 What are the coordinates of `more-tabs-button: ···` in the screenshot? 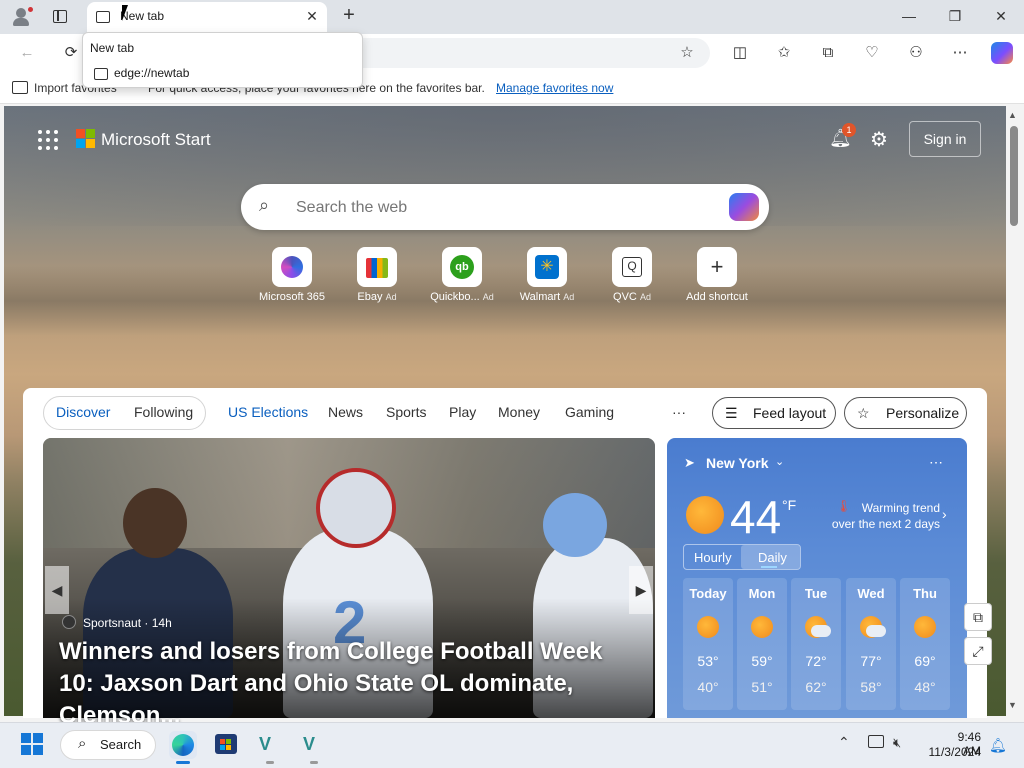 It's located at (679, 412).